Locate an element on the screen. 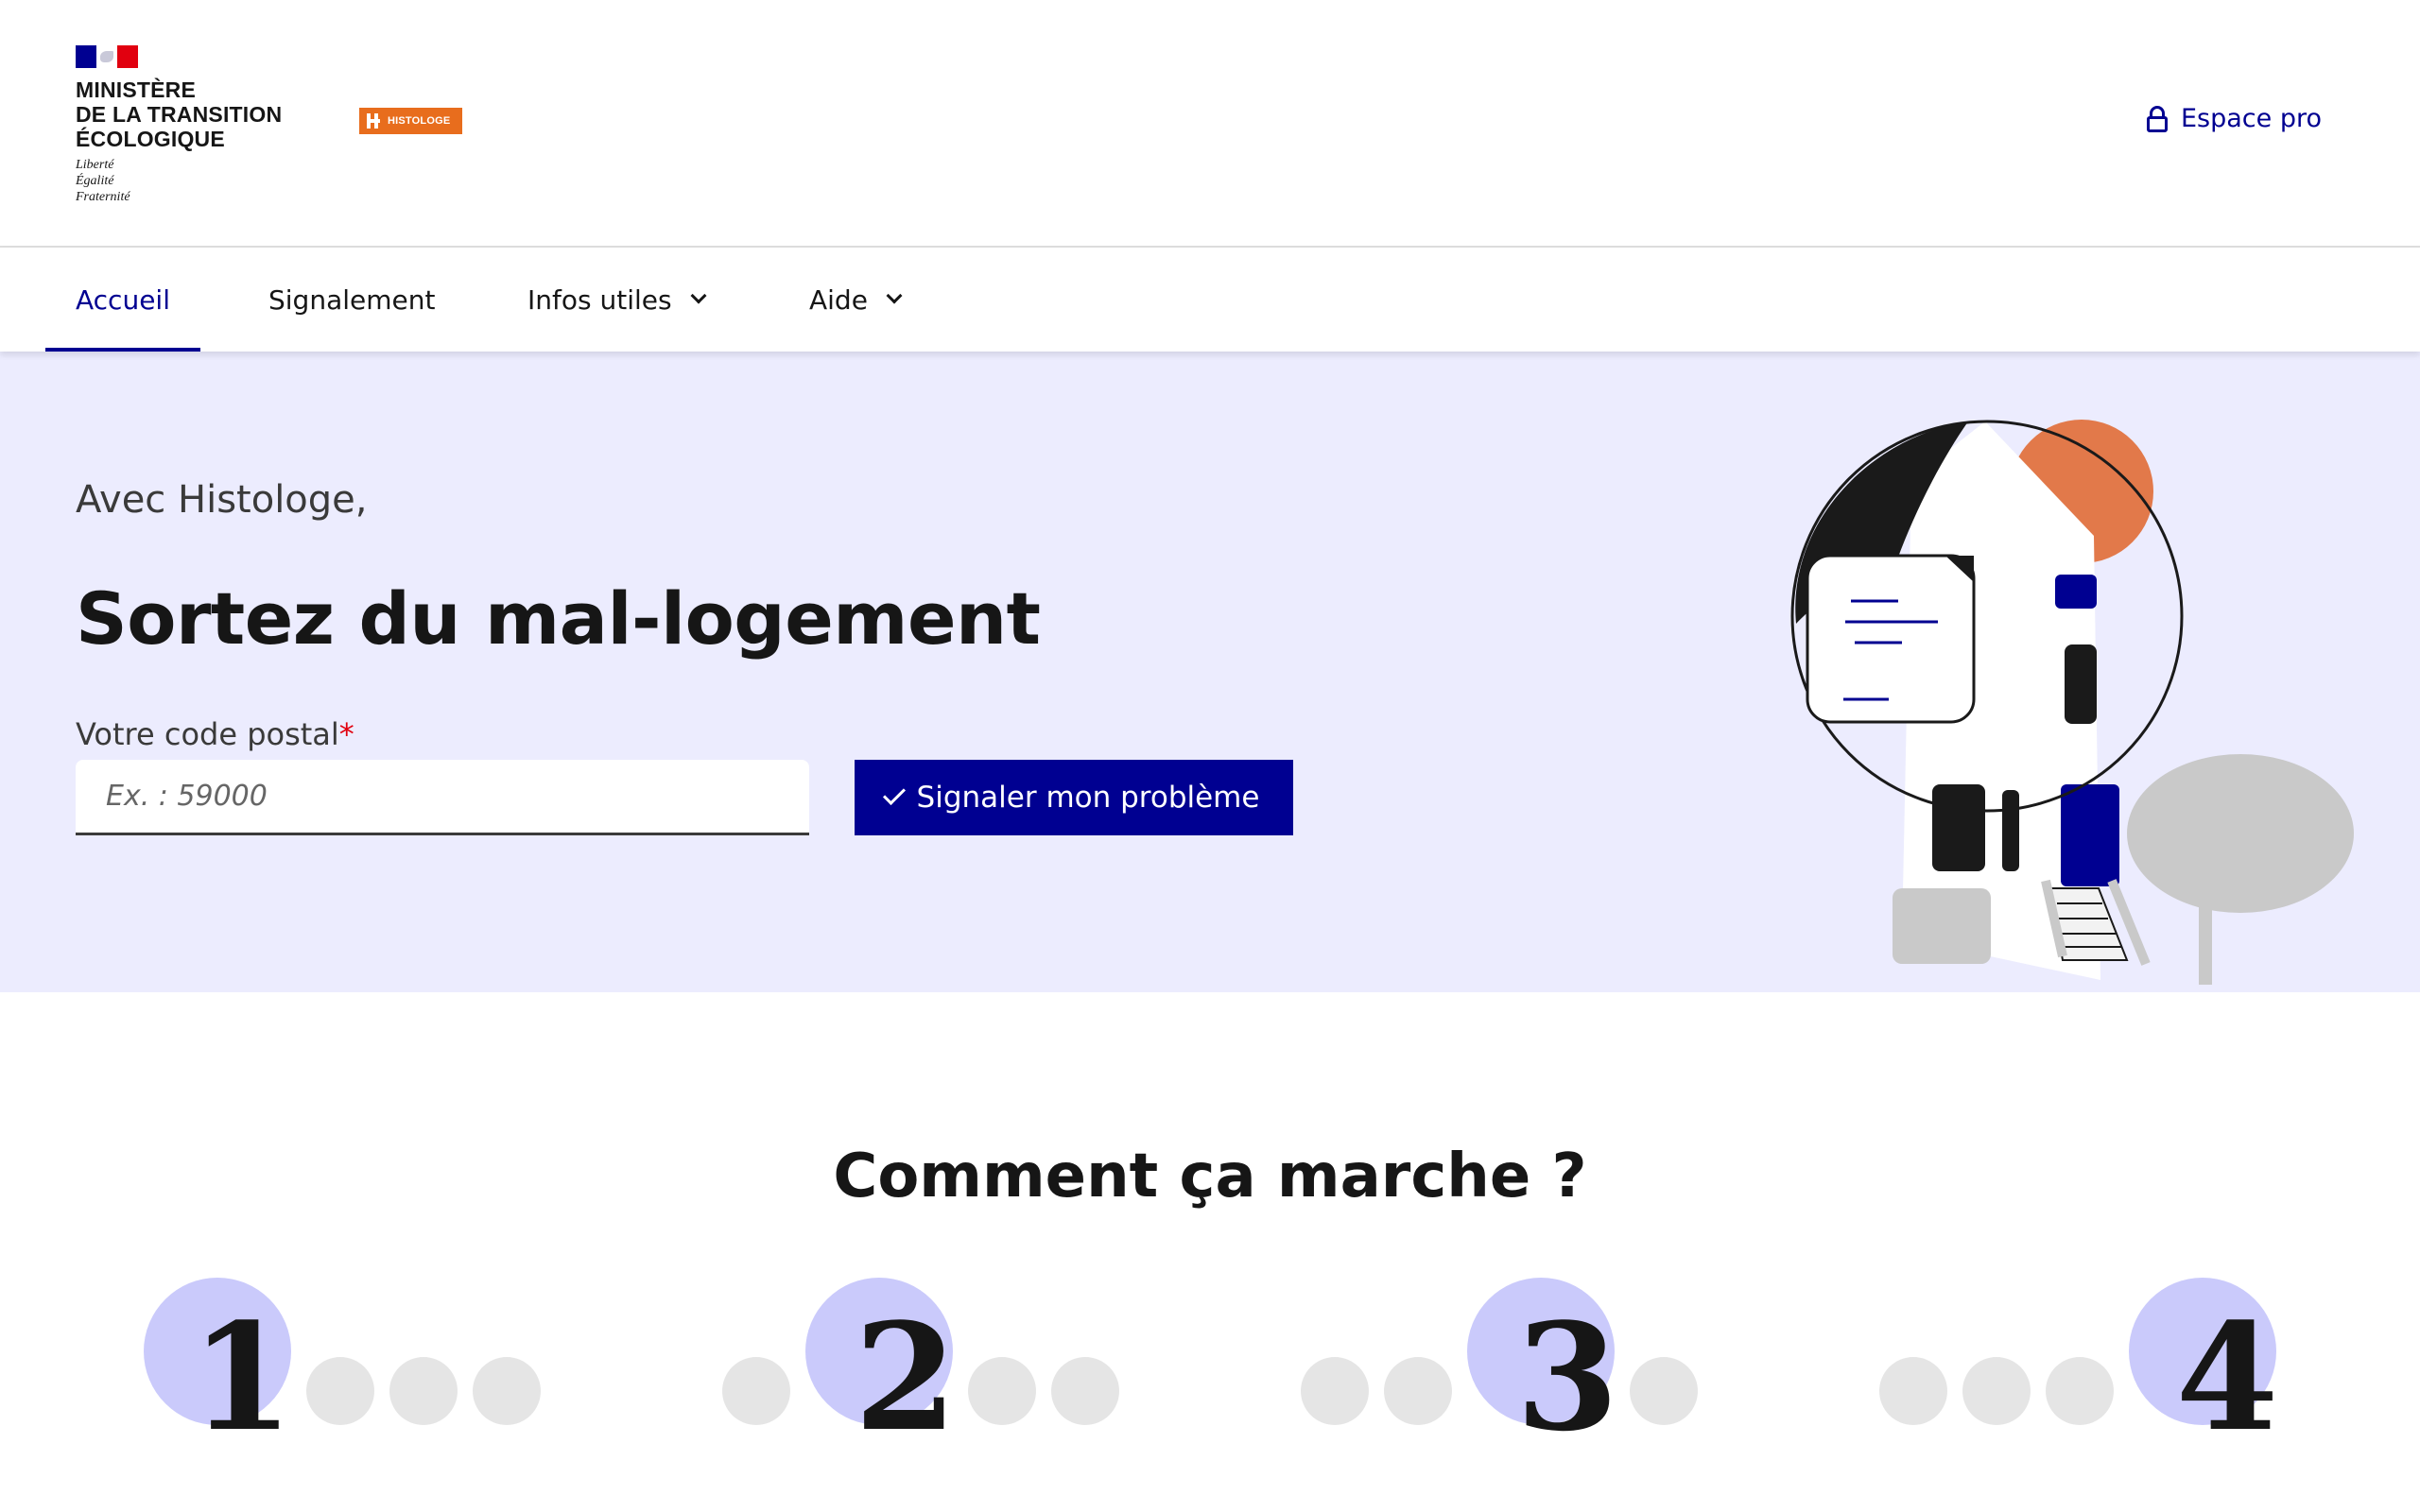 This screenshot has width=2420, height=1512. ministry-name-line: MINISTÈRE is located at coordinates (137, 89).